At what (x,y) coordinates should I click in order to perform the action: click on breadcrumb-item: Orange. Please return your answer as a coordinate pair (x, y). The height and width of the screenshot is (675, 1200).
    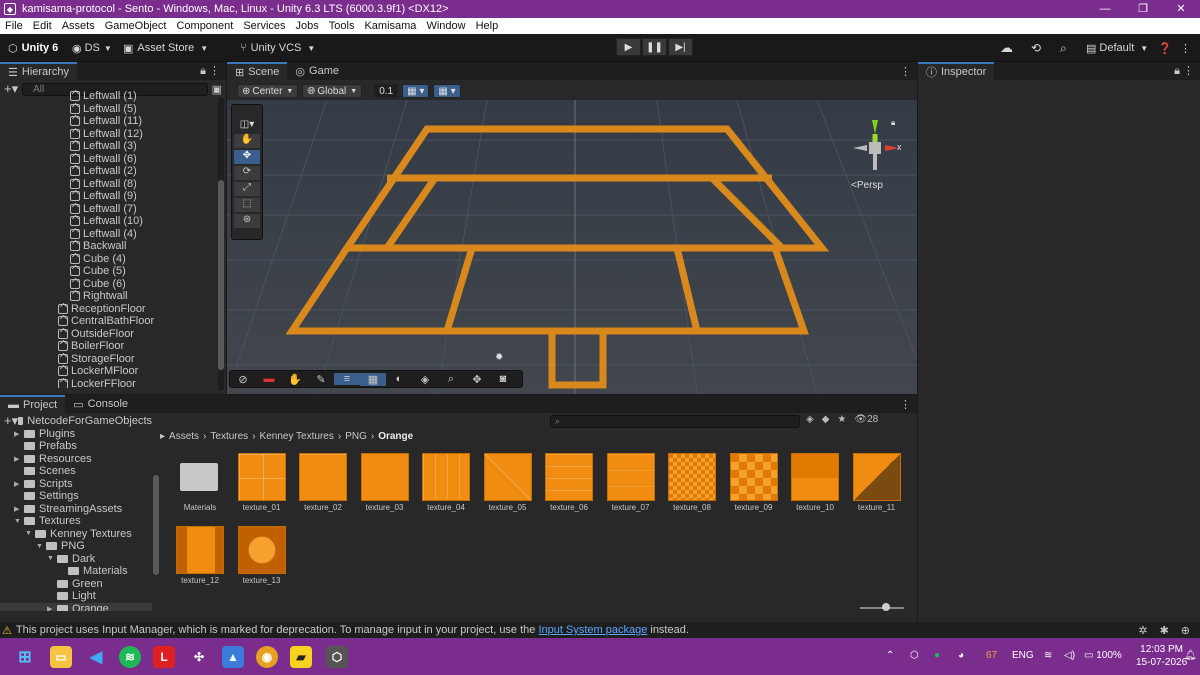
    Looking at the image, I should click on (395, 436).